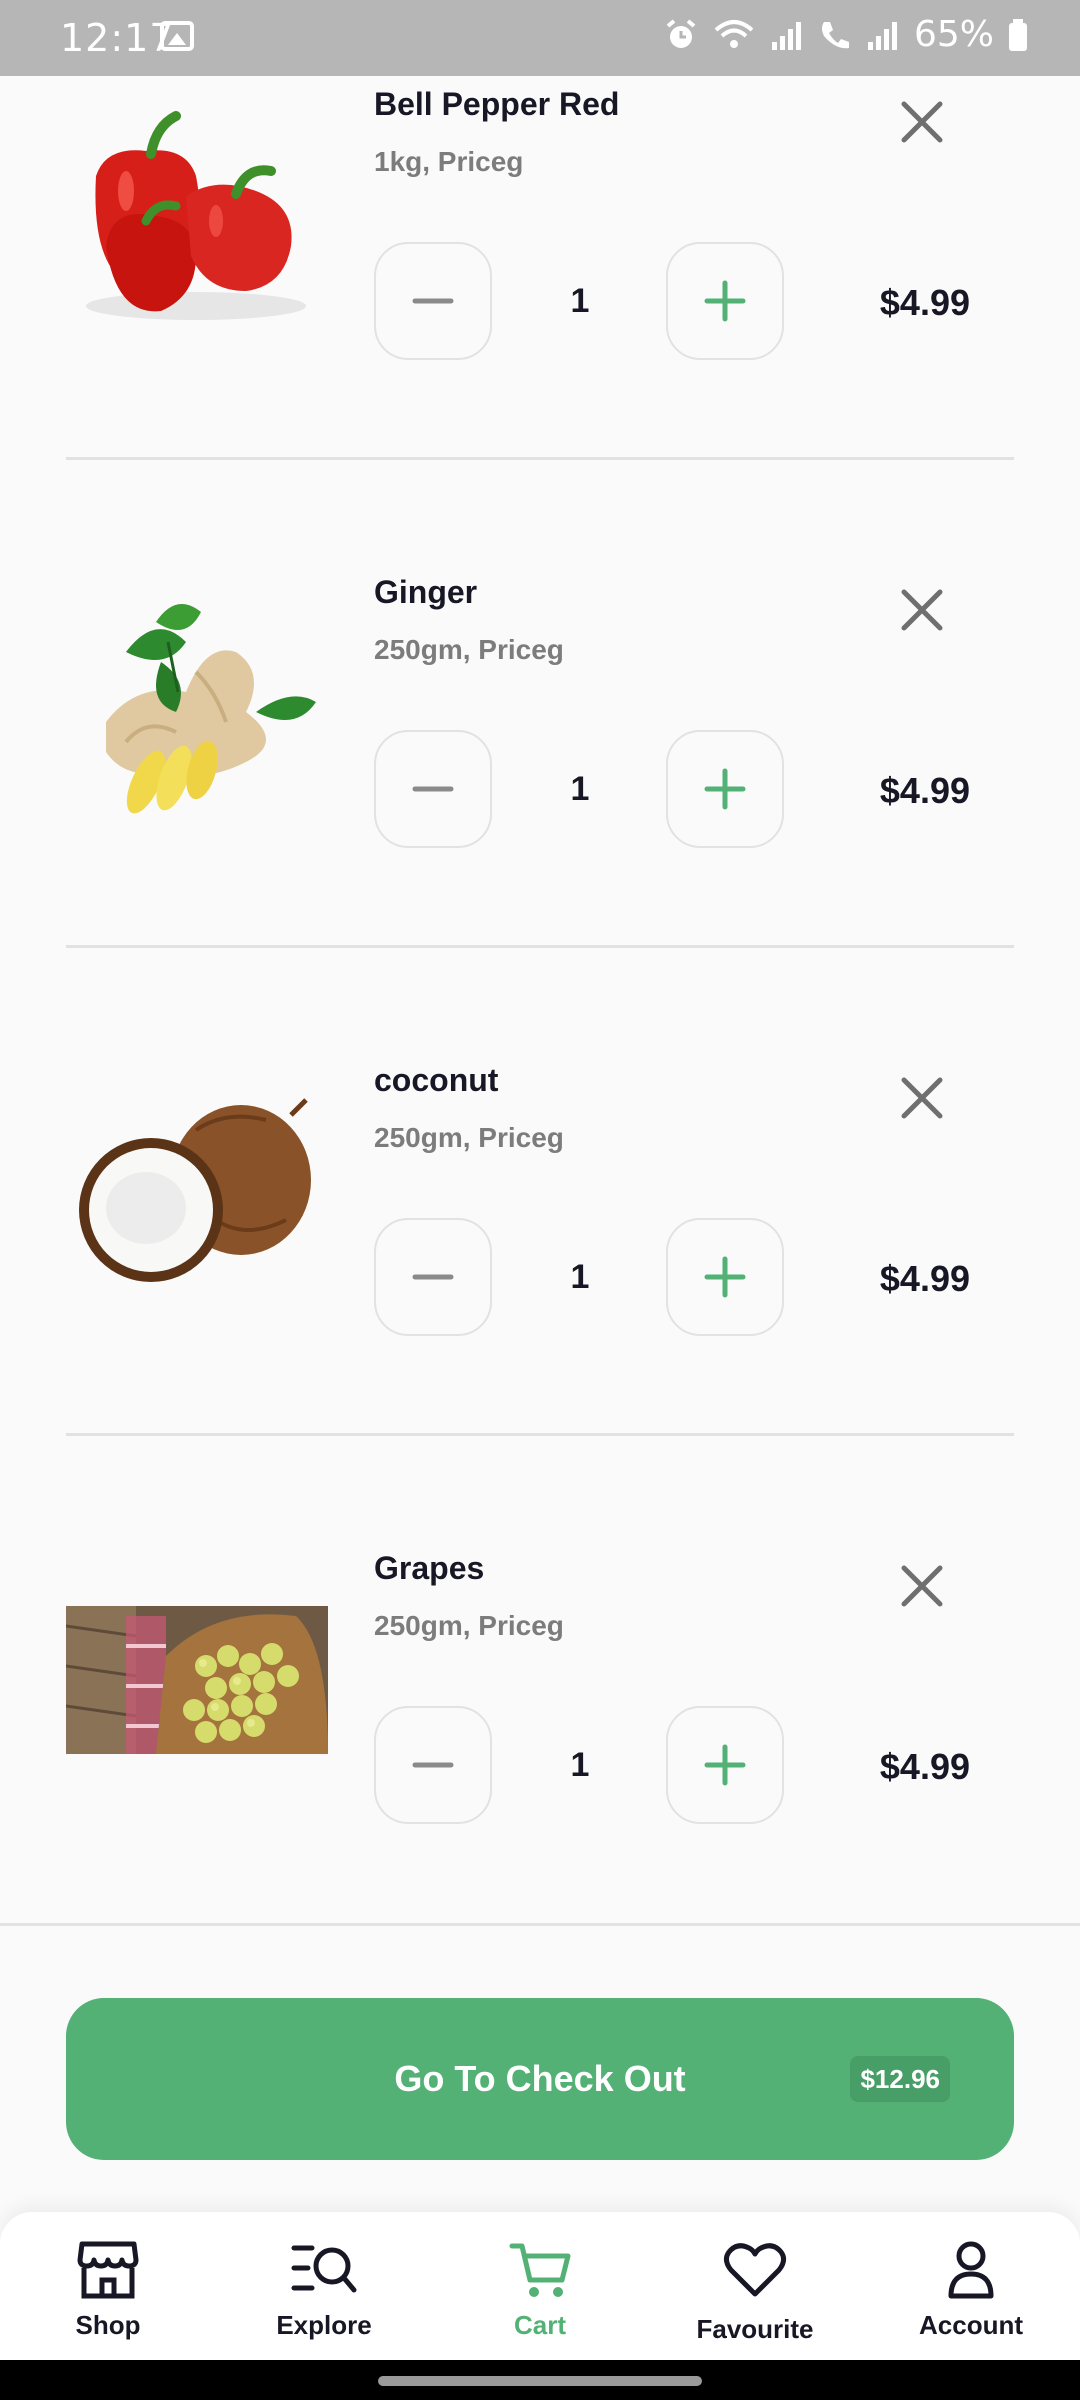  I want to click on coconut-image, so click(195, 1190).